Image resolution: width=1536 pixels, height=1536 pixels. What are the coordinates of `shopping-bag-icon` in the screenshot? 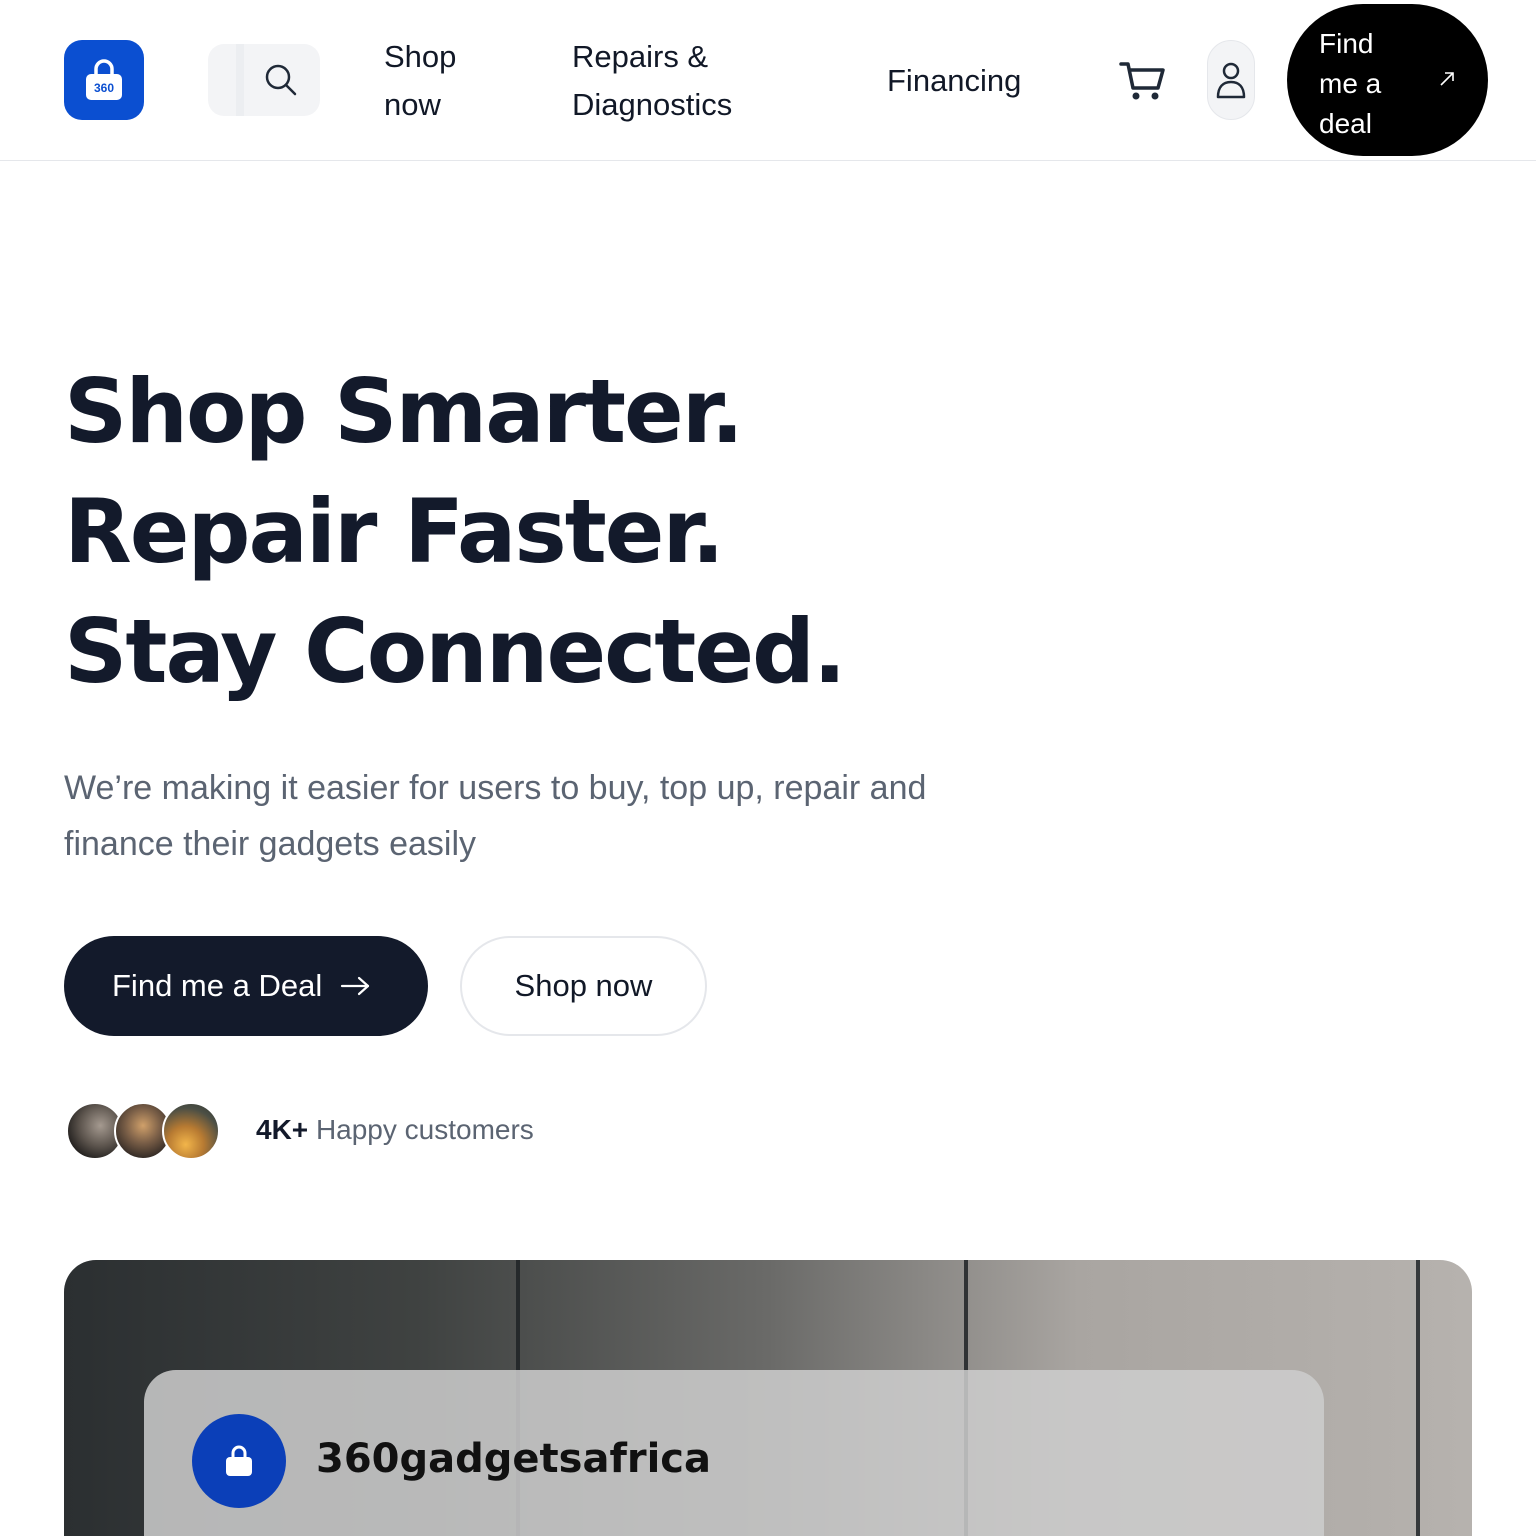 It's located at (239, 1460).